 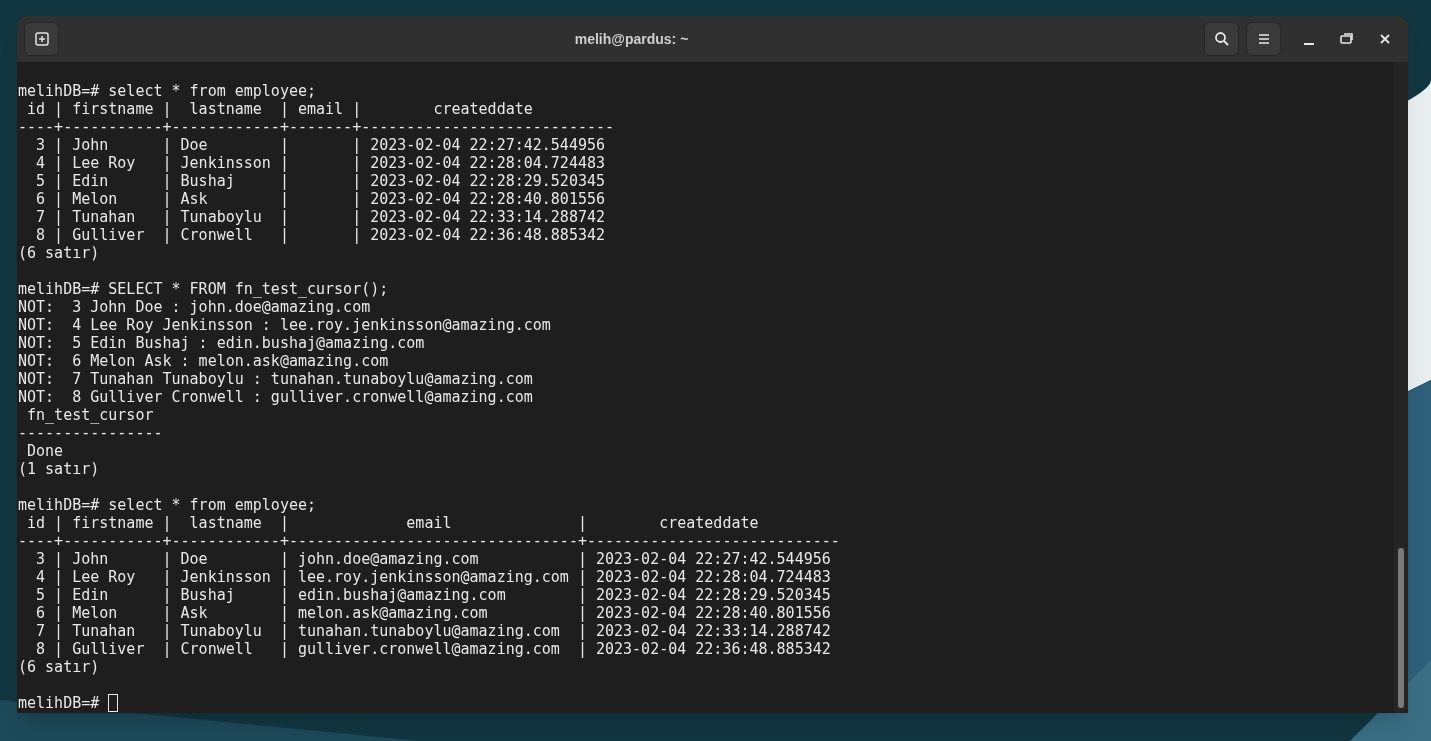 What do you see at coordinates (203, 289) in the screenshot?
I see `terminal-line: melihDB=# SELECT * FROM fn_test_cursor();` at bounding box center [203, 289].